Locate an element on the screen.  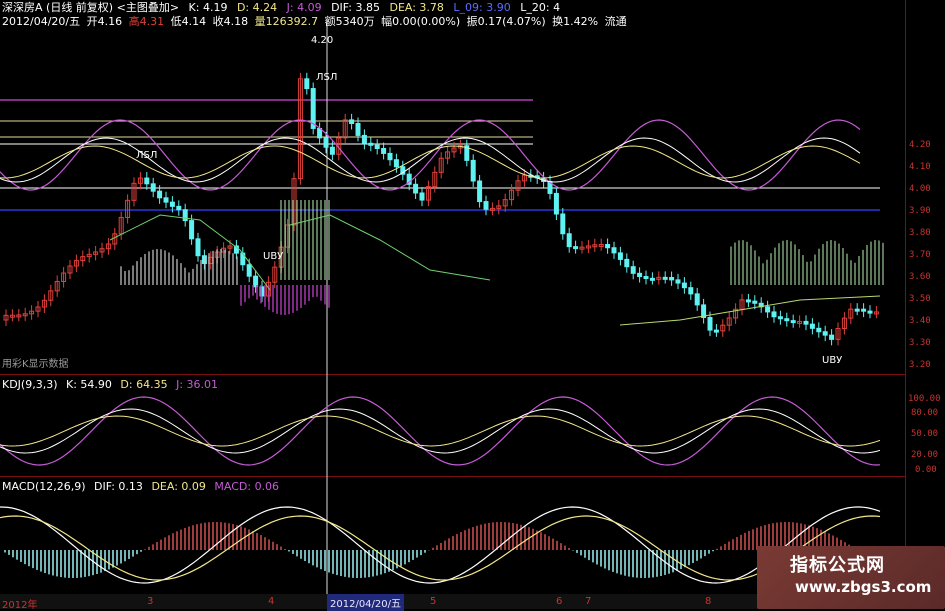
y-tick: 4.10 is located at coordinates (920, 167).